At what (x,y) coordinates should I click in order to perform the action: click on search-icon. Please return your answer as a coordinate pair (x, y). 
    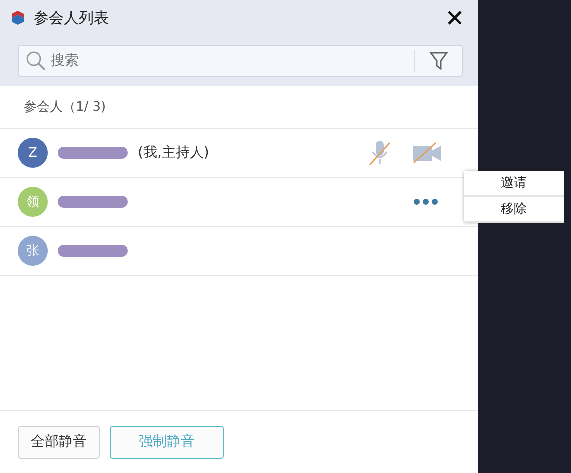
    Looking at the image, I should click on (36, 61).